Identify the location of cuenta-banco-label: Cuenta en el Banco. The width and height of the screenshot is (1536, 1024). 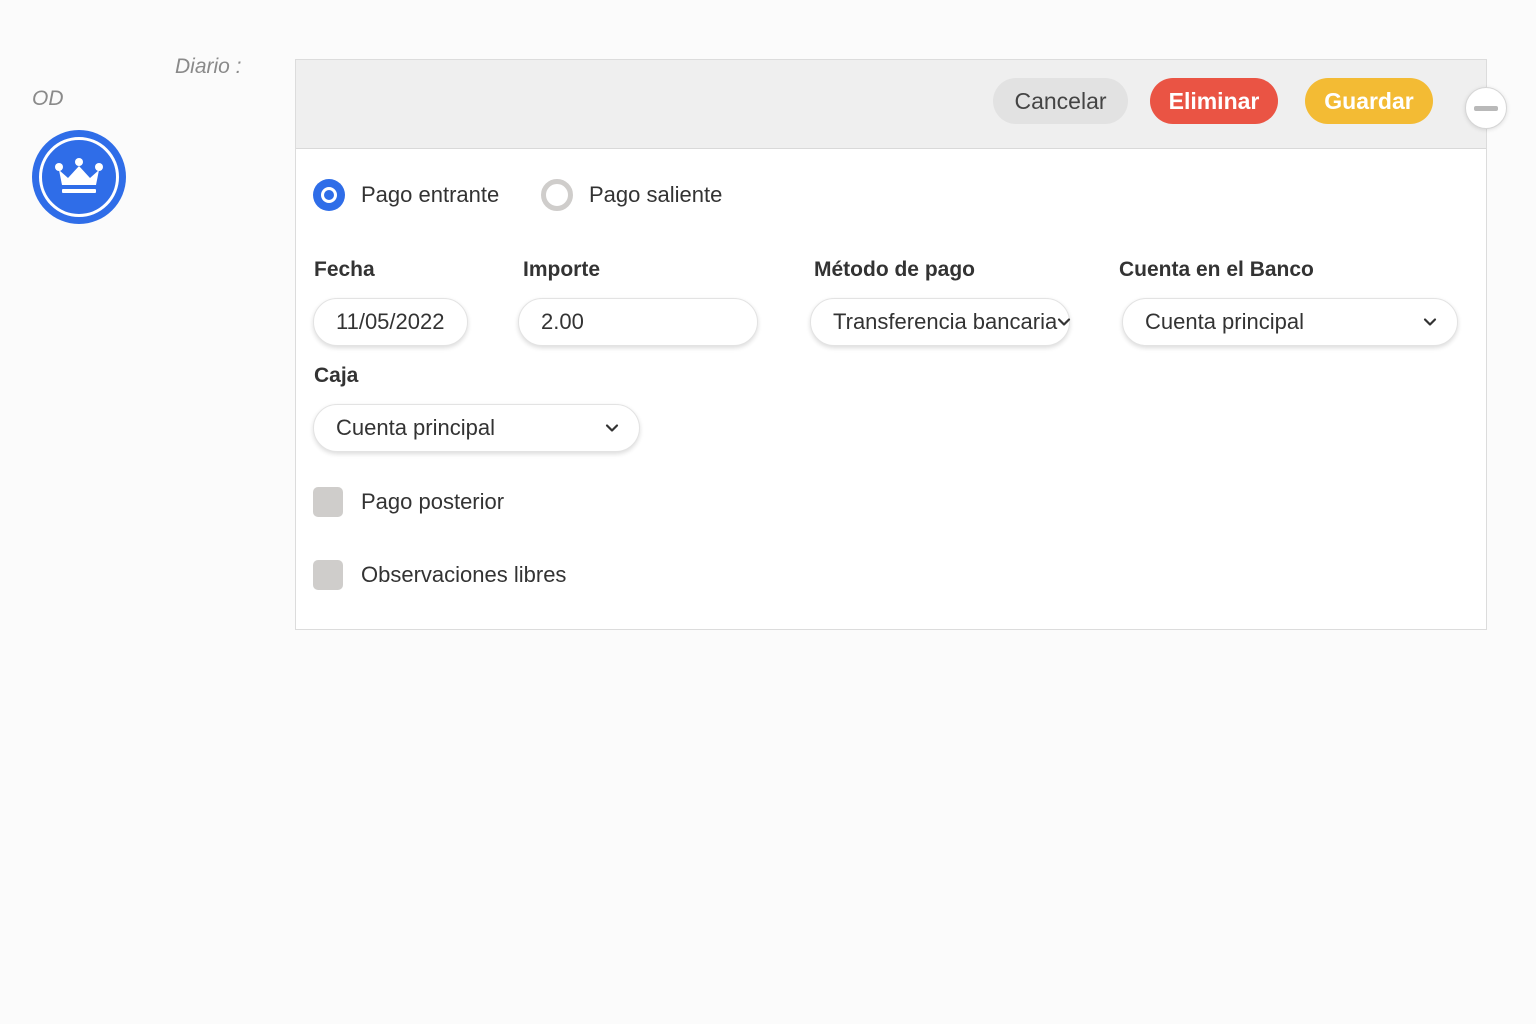
(1216, 269).